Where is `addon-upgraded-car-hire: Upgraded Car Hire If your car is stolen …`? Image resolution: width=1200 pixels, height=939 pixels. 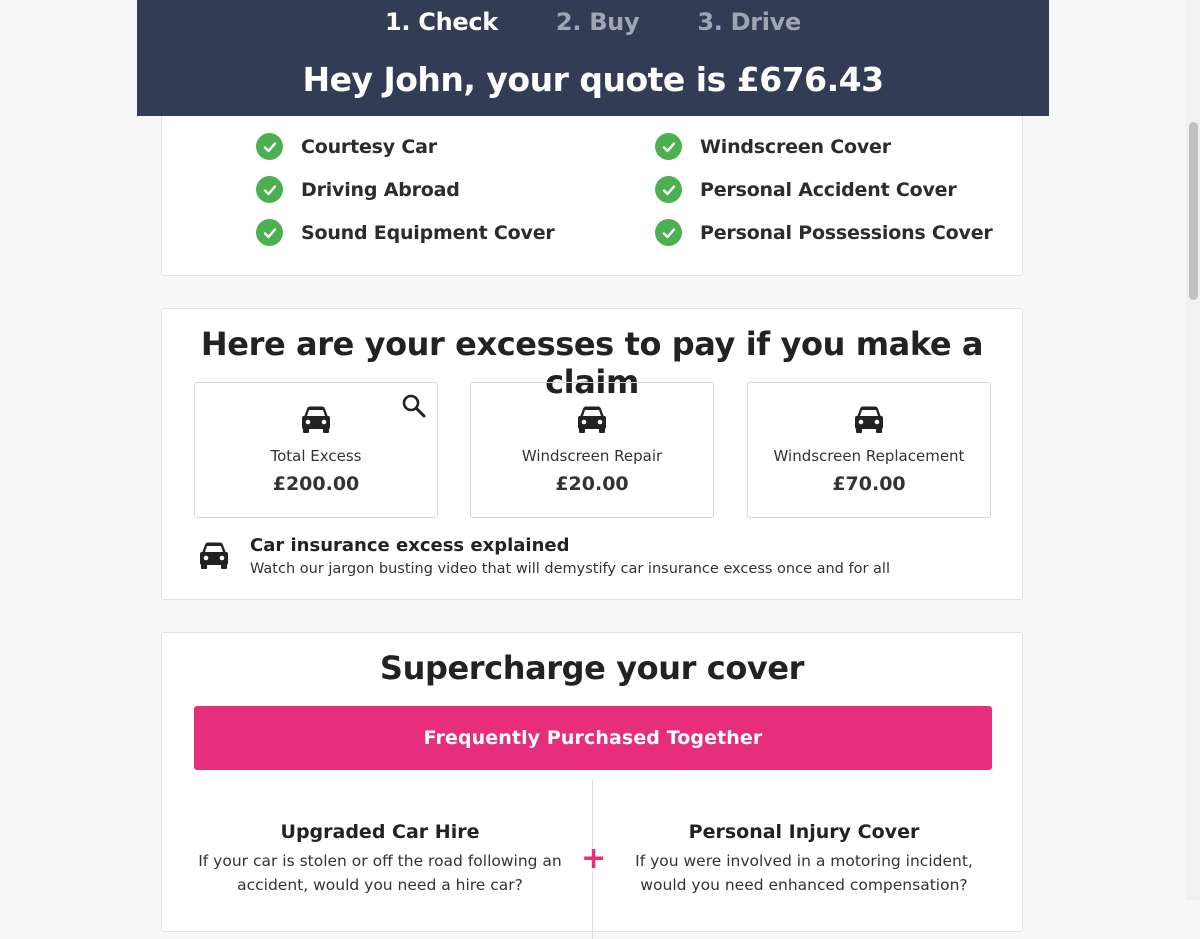 addon-upgraded-car-hire: Upgraded Car Hire If your car is stolen … is located at coordinates (380, 859).